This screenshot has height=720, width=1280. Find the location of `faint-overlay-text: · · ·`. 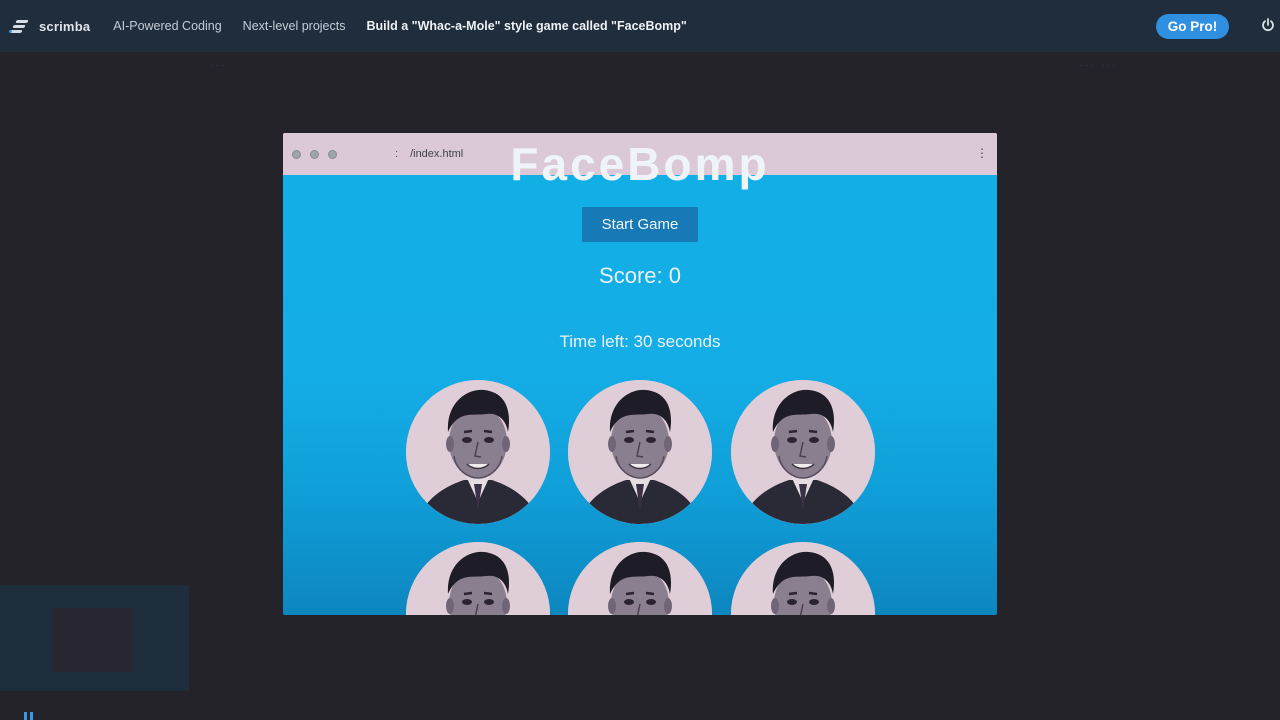

faint-overlay-text: · · · is located at coordinates (217, 65).